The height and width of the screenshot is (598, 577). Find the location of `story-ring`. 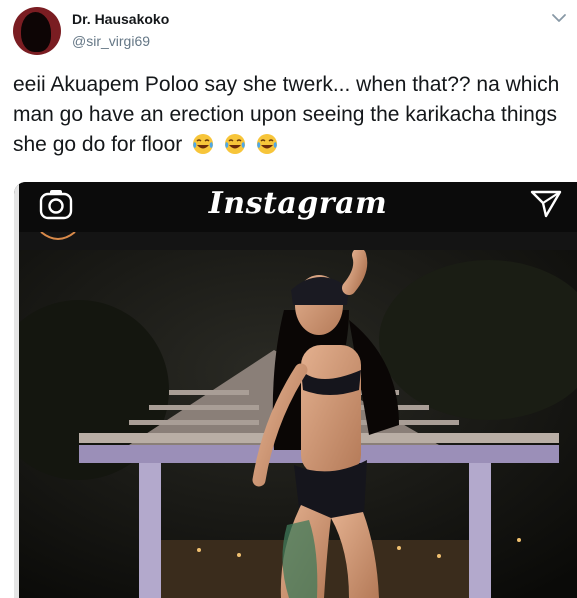

story-ring is located at coordinates (58, 236).